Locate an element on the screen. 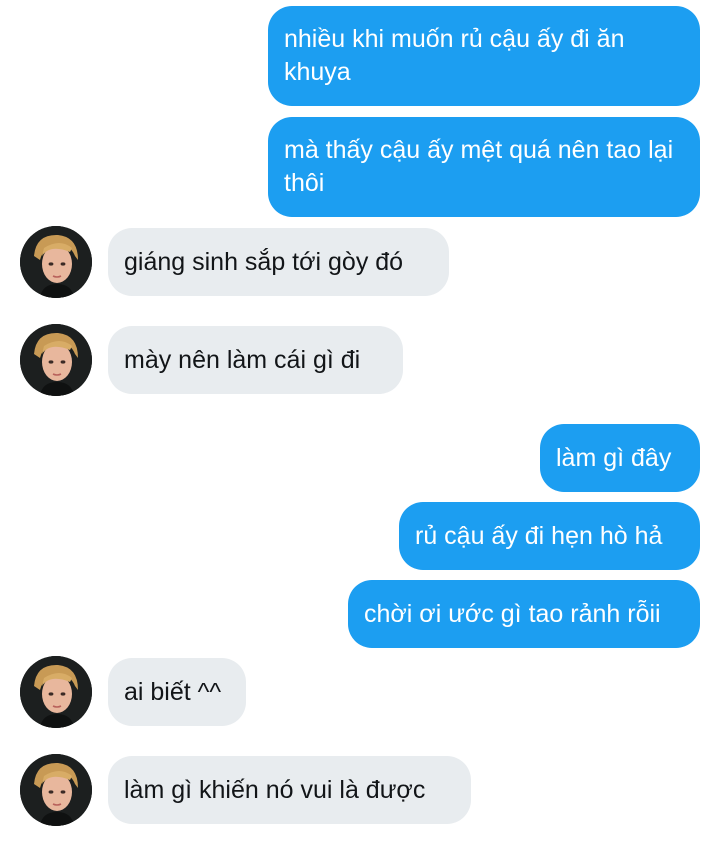  incoming-message: làm gì khiến nó vui là được is located at coordinates (289, 790).